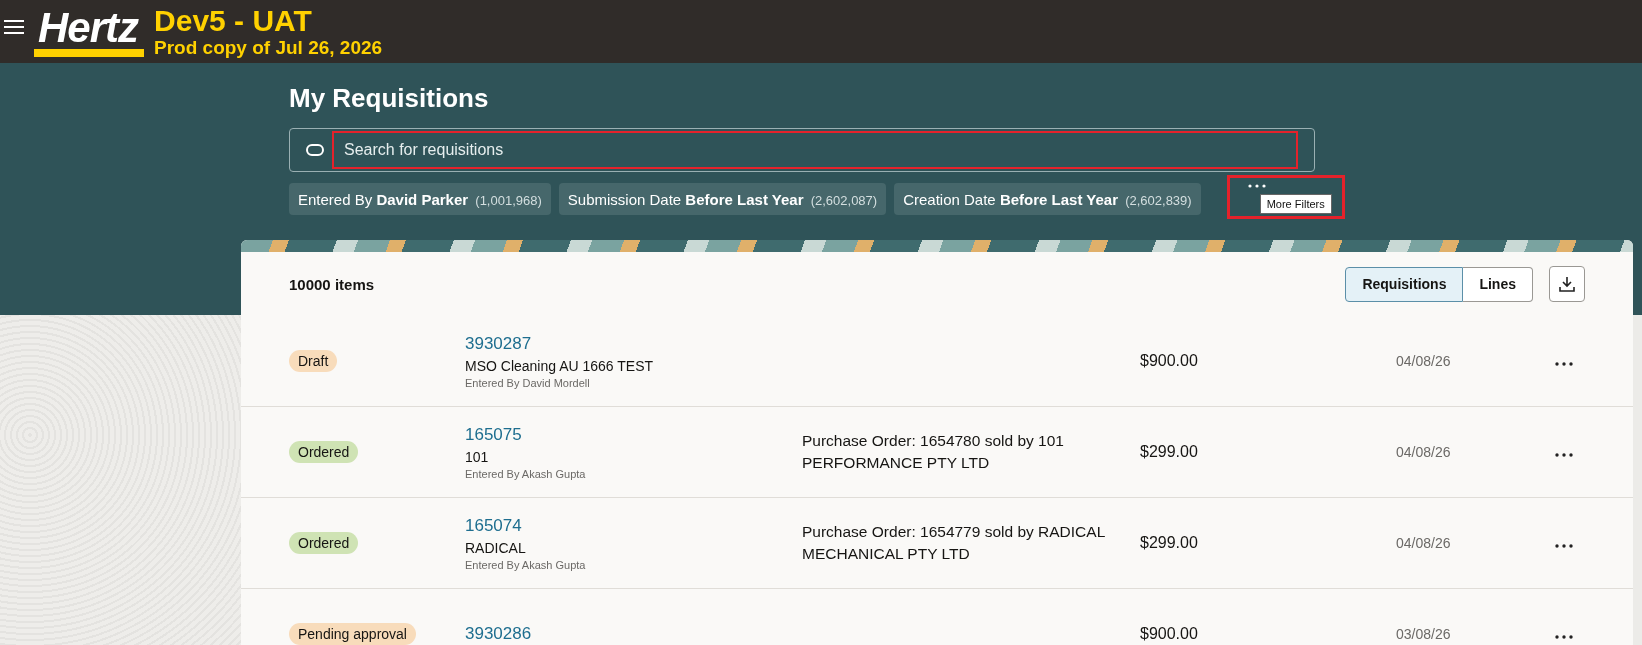 Image resolution: width=1642 pixels, height=645 pixels. What do you see at coordinates (1295, 204) in the screenshot?
I see `tooltip: More Filters` at bounding box center [1295, 204].